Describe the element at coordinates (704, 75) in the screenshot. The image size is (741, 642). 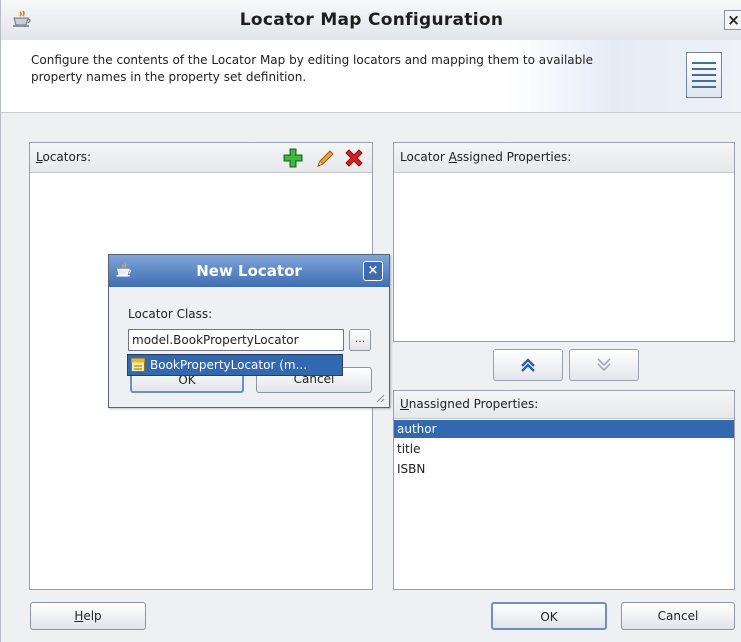
I see `document-icon` at that location.